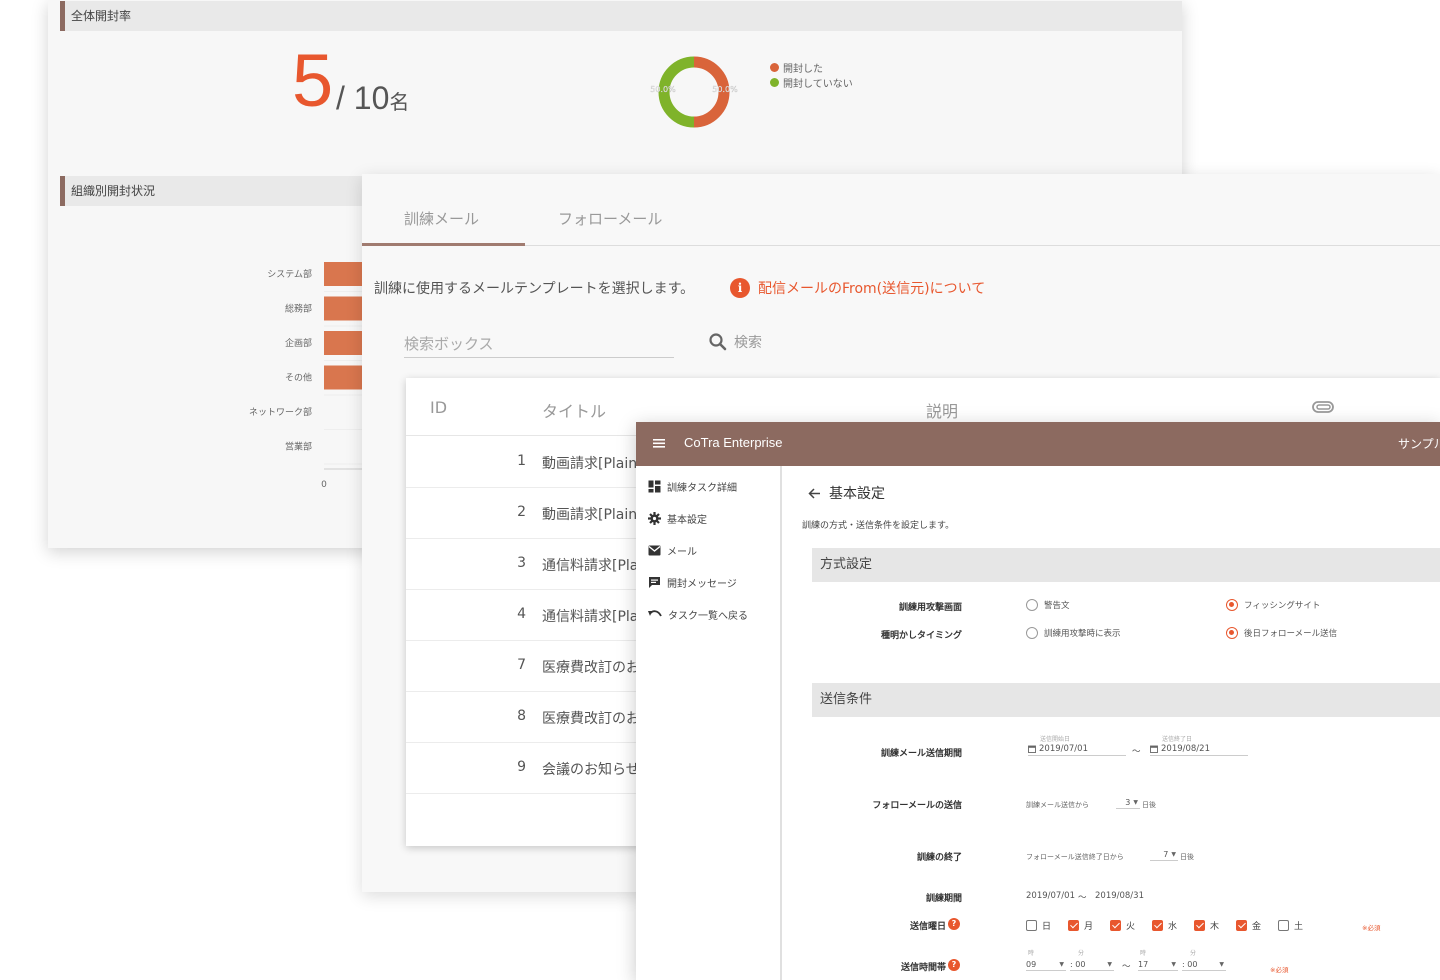 The image size is (1440, 980). Describe the element at coordinates (521, 461) in the screenshot. I see `row-id: 1` at that location.